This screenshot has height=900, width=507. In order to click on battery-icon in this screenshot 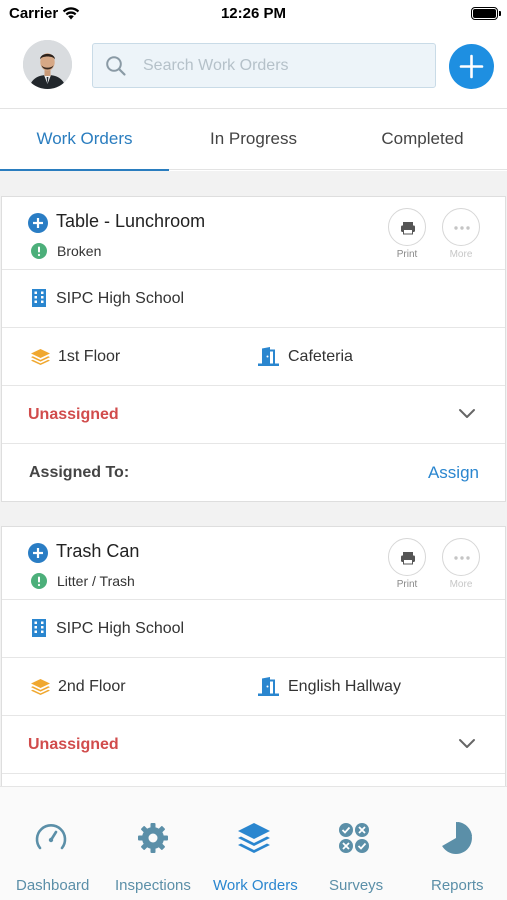, I will do `click(486, 13)`.